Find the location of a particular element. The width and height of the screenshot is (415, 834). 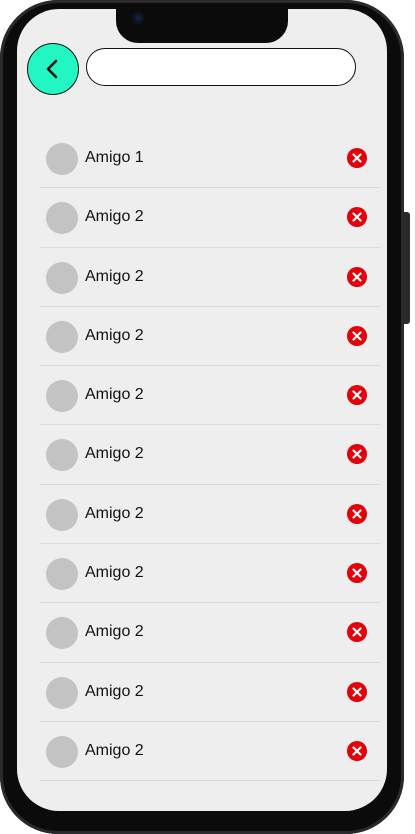

friend-name: Amigo 1 is located at coordinates (114, 157).